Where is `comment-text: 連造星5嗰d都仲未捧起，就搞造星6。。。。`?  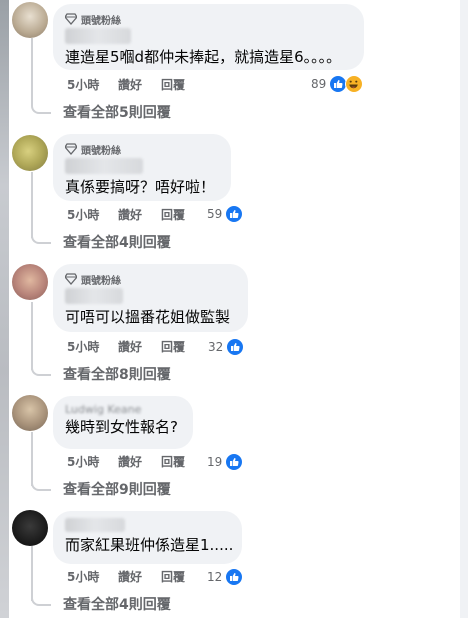
comment-text: 連造星5嗰d都仲未捧起，就搞造星6。。。。 is located at coordinates (203, 57).